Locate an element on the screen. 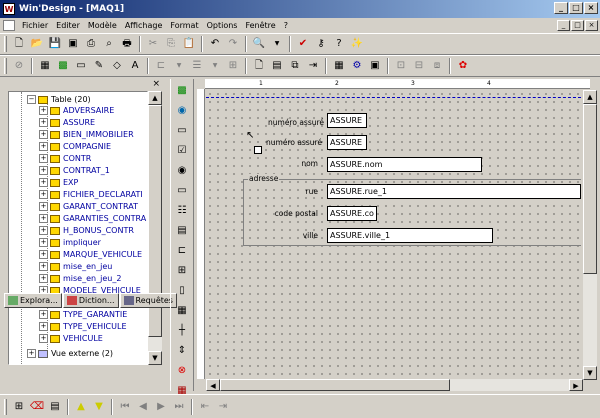 The width and height of the screenshot is (600, 418). fill-color-icon: ▦ is located at coordinates (45, 66).